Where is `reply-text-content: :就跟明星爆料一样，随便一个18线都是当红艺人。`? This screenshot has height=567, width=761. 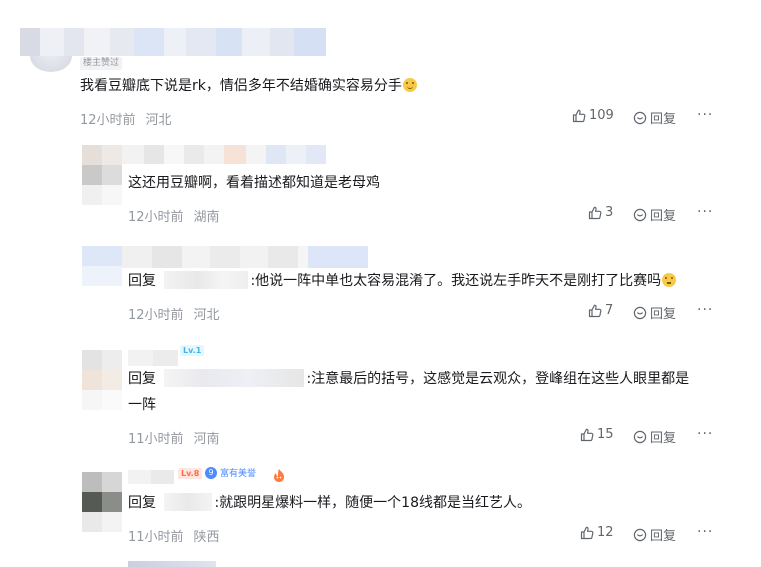
reply-text-content: :就跟明星爆料一样，随便一个18线都是当红艺人。 is located at coordinates (372, 503).